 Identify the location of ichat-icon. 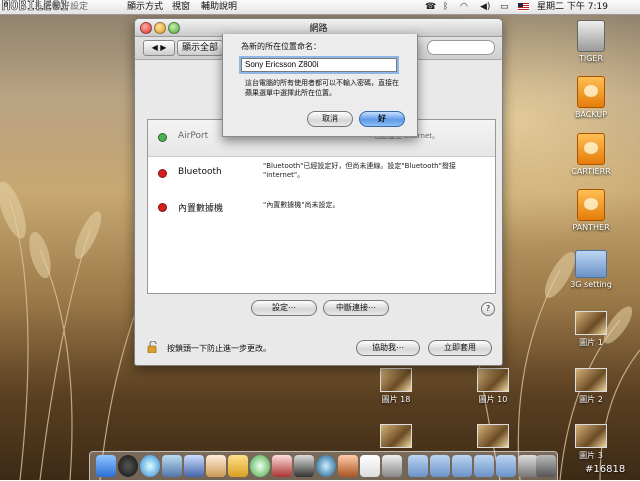
(194, 466).